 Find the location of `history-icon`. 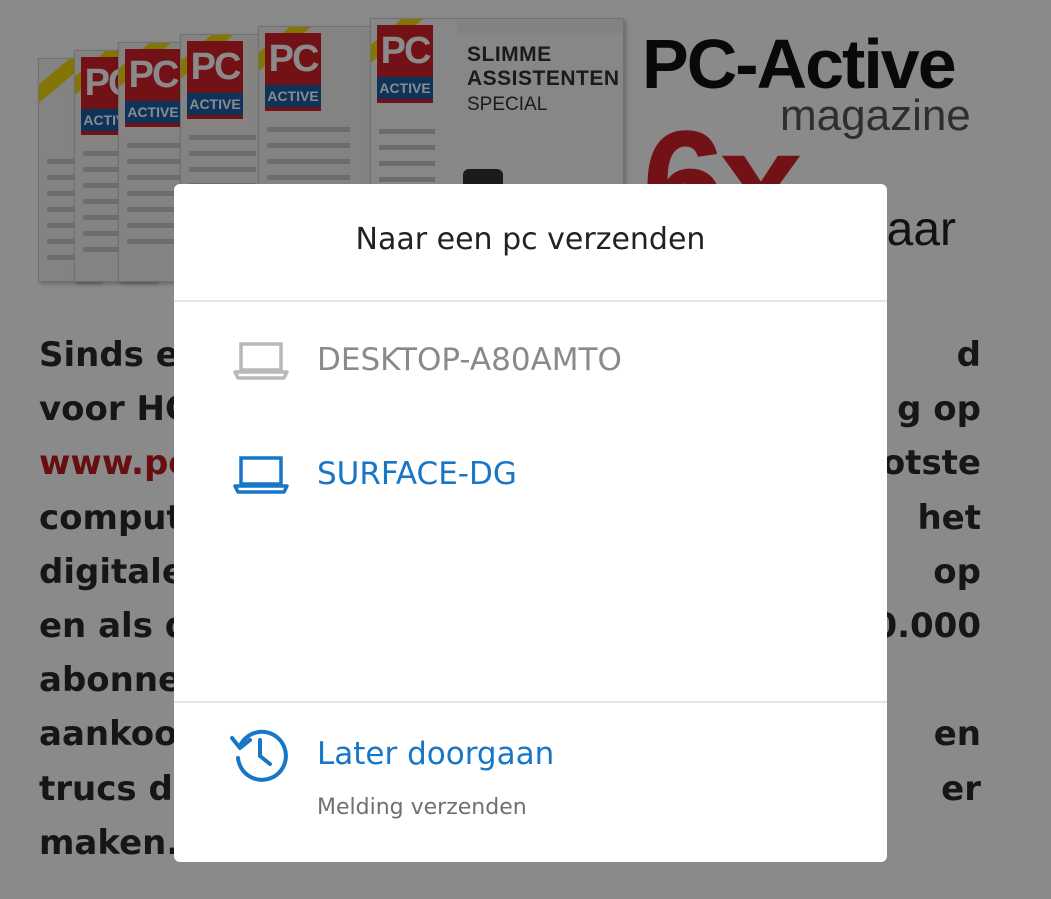

history-icon is located at coordinates (259, 755).